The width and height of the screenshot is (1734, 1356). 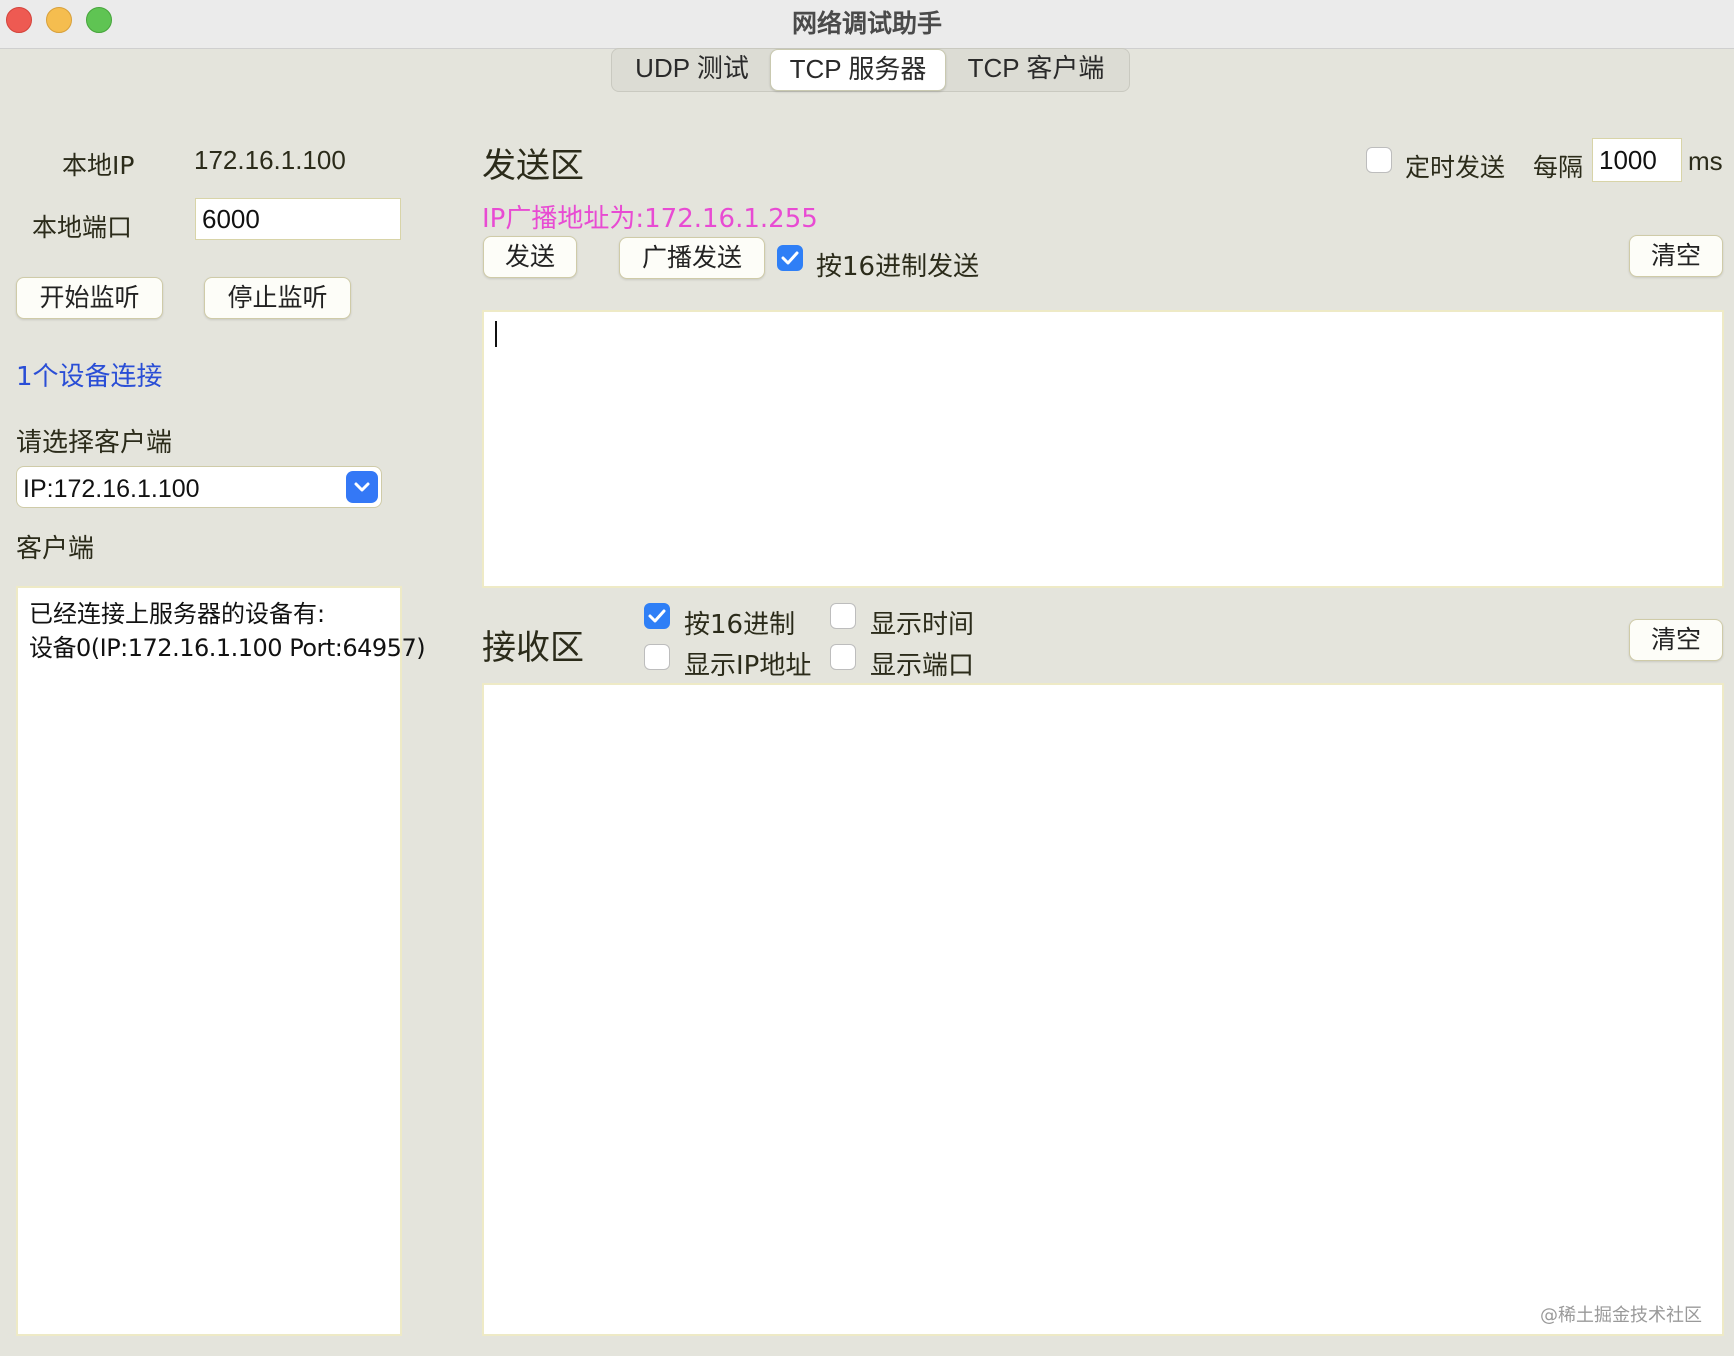 What do you see at coordinates (1676, 256) in the screenshot?
I see `send-clear-button: 清空` at bounding box center [1676, 256].